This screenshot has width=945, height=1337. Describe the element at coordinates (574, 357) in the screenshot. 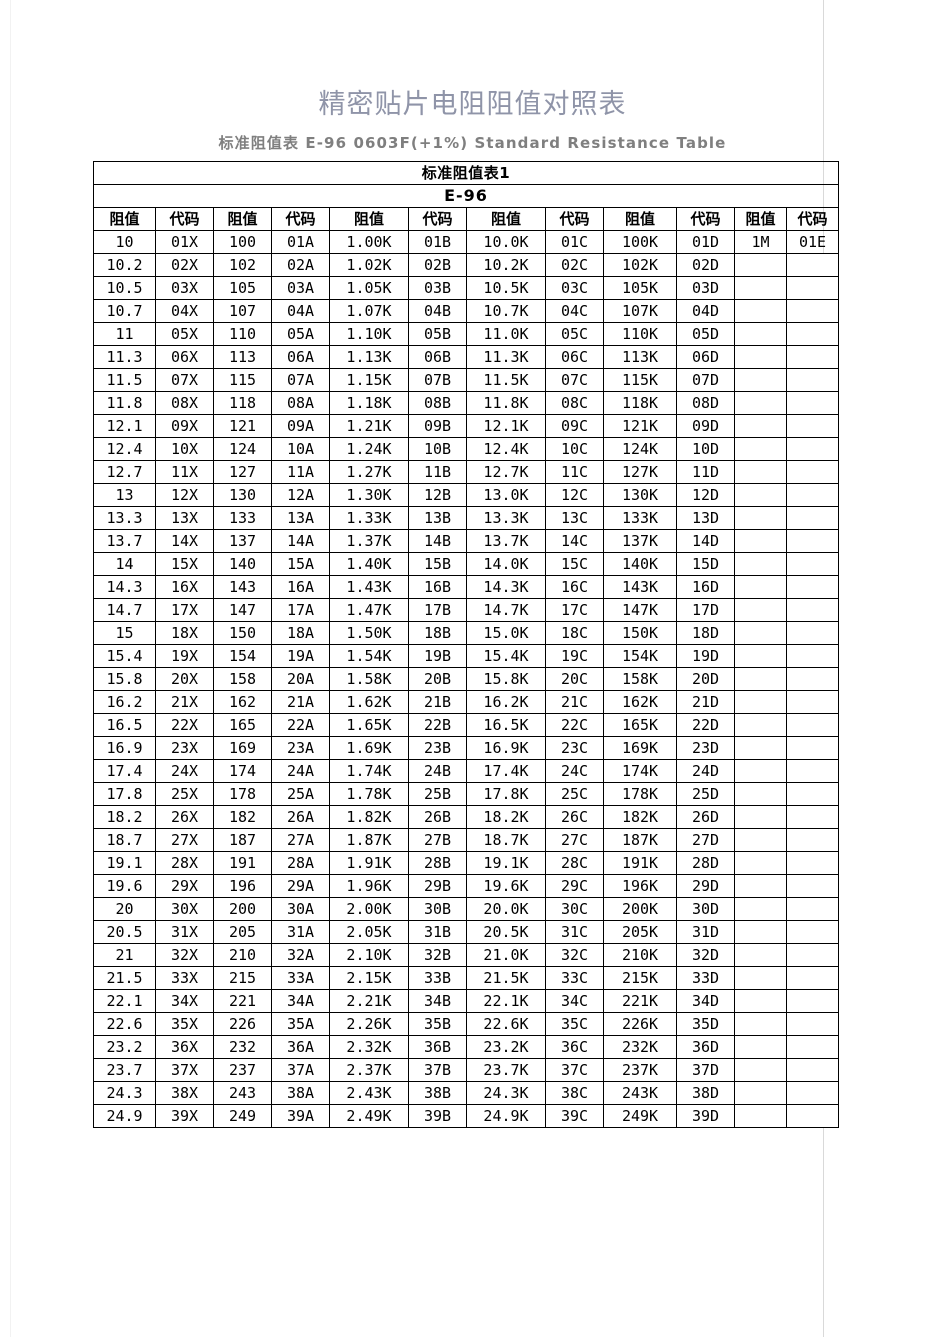

I see `code-cell-4: 06C` at that location.